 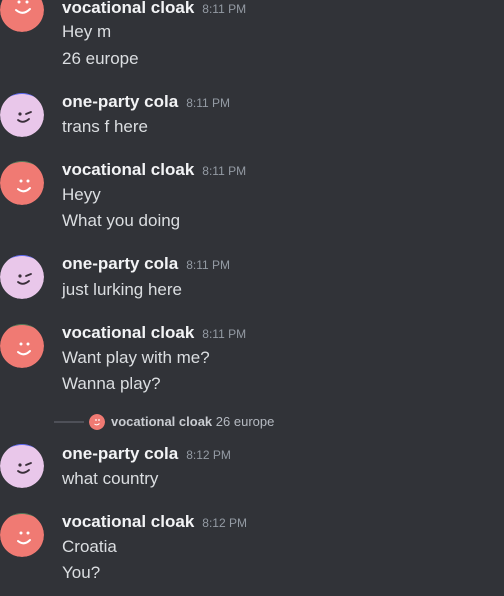 I want to click on message-text: Croatia, so click(x=89, y=546).